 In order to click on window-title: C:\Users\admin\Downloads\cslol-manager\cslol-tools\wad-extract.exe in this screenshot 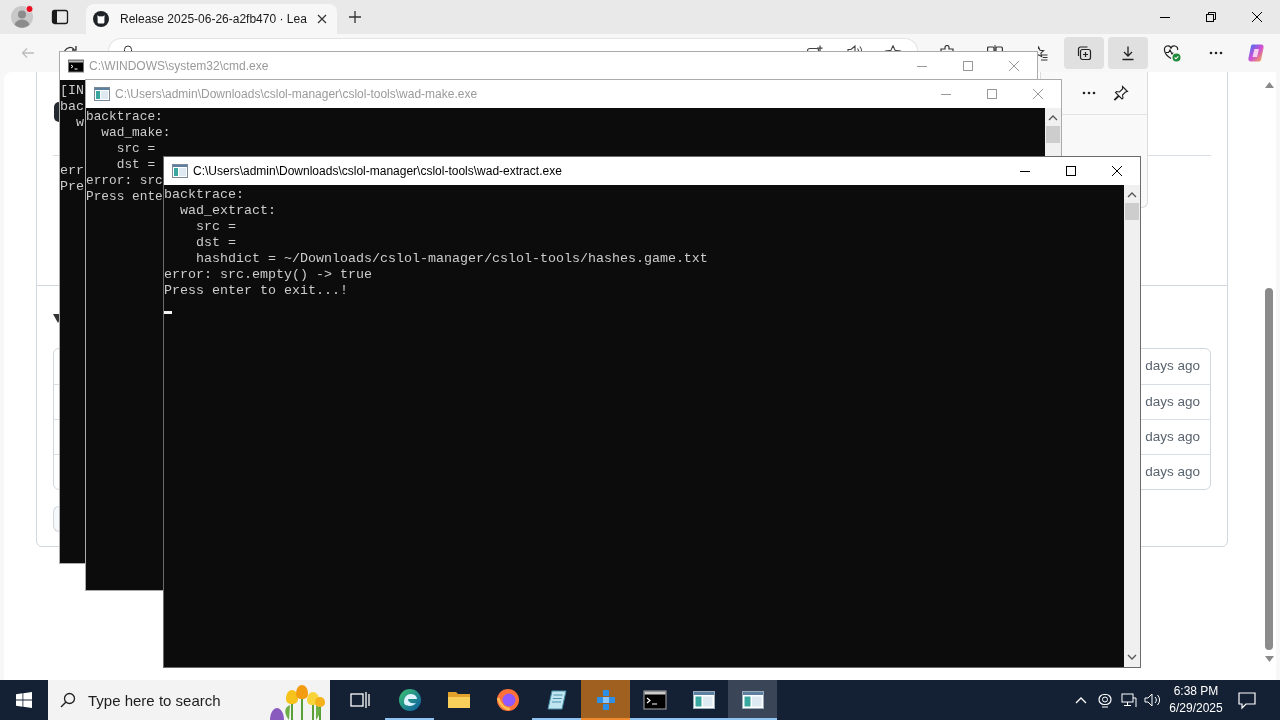, I will do `click(377, 171)`.